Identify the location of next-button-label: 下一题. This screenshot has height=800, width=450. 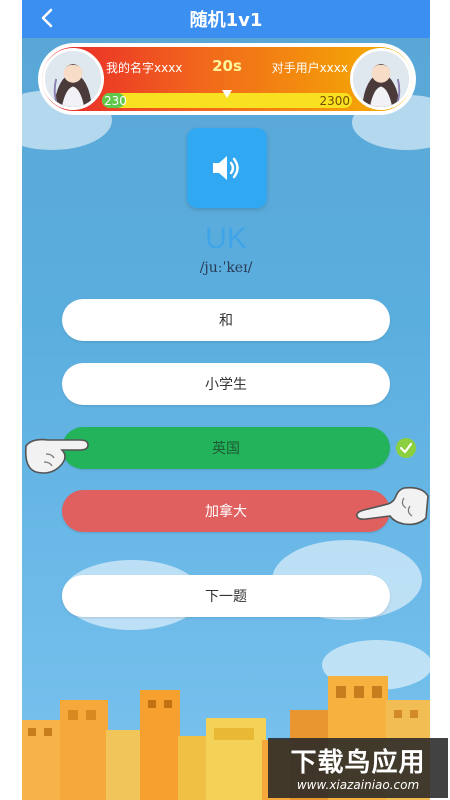
(226, 597).